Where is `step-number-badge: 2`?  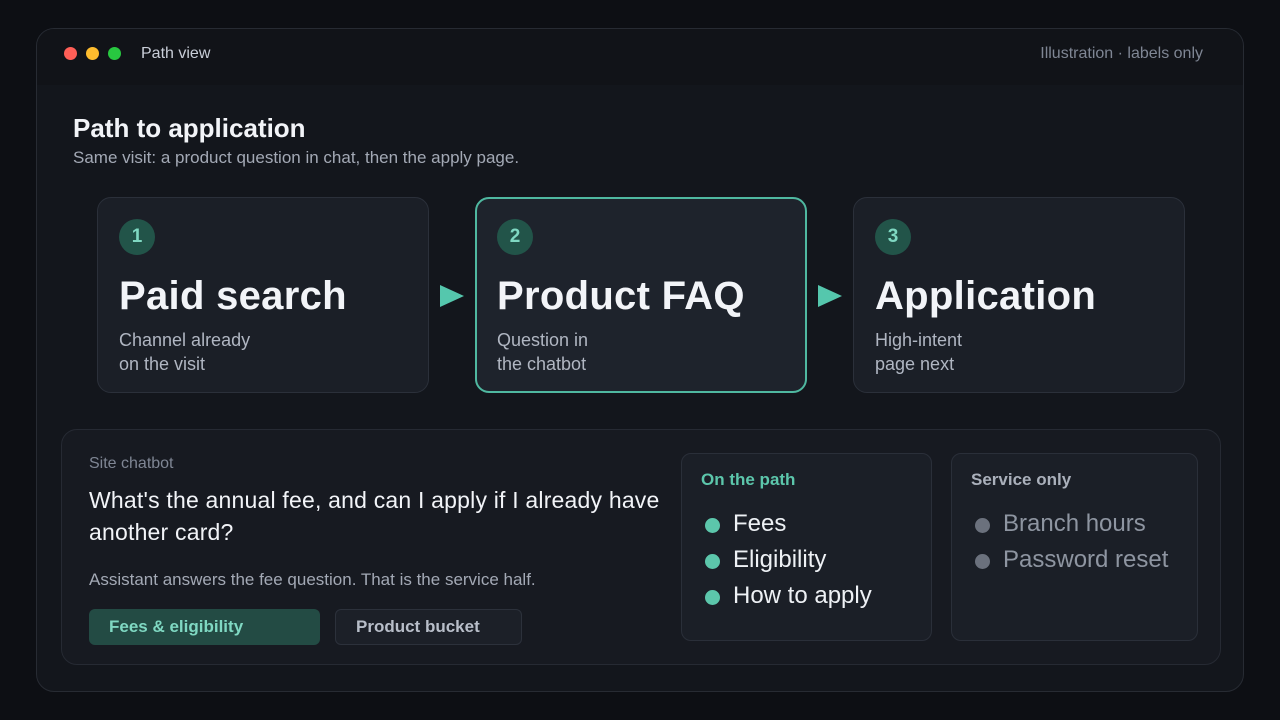
step-number-badge: 2 is located at coordinates (515, 237).